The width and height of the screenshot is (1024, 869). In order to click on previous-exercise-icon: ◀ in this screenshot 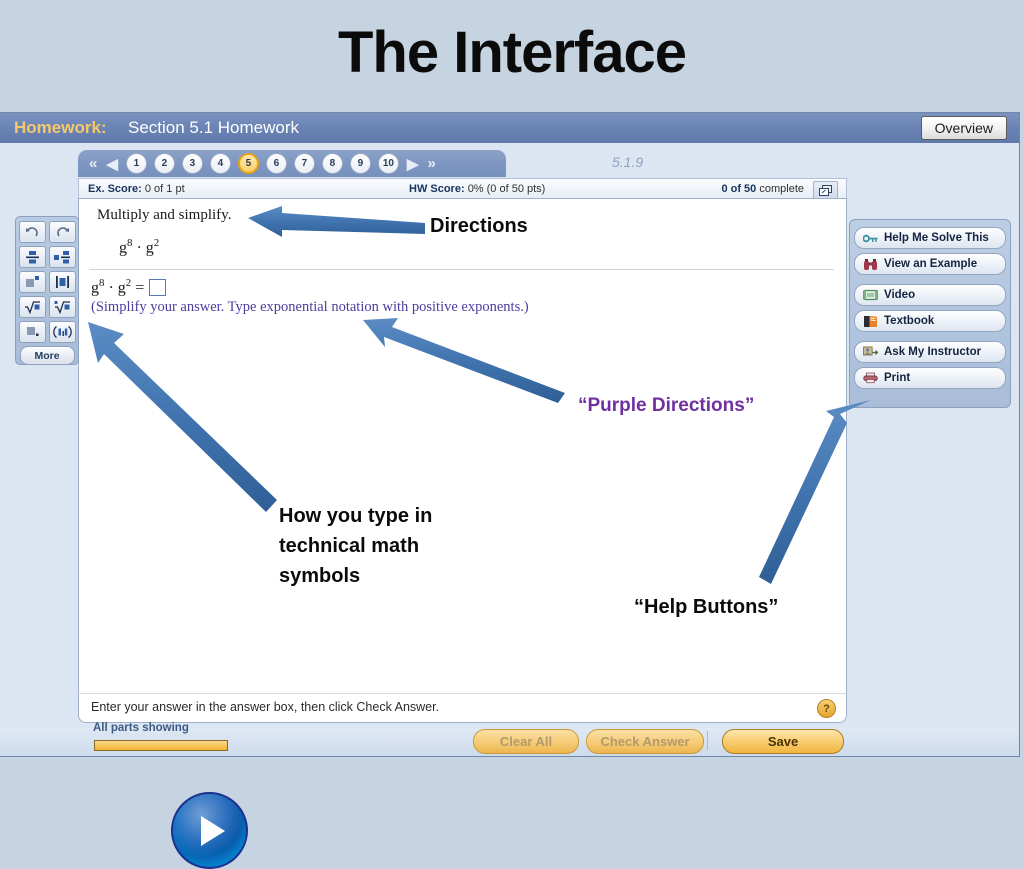, I will do `click(112, 164)`.